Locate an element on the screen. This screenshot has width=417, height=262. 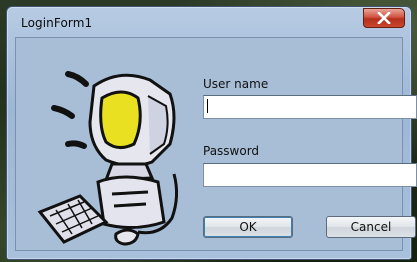
username-label: User name is located at coordinates (236, 84).